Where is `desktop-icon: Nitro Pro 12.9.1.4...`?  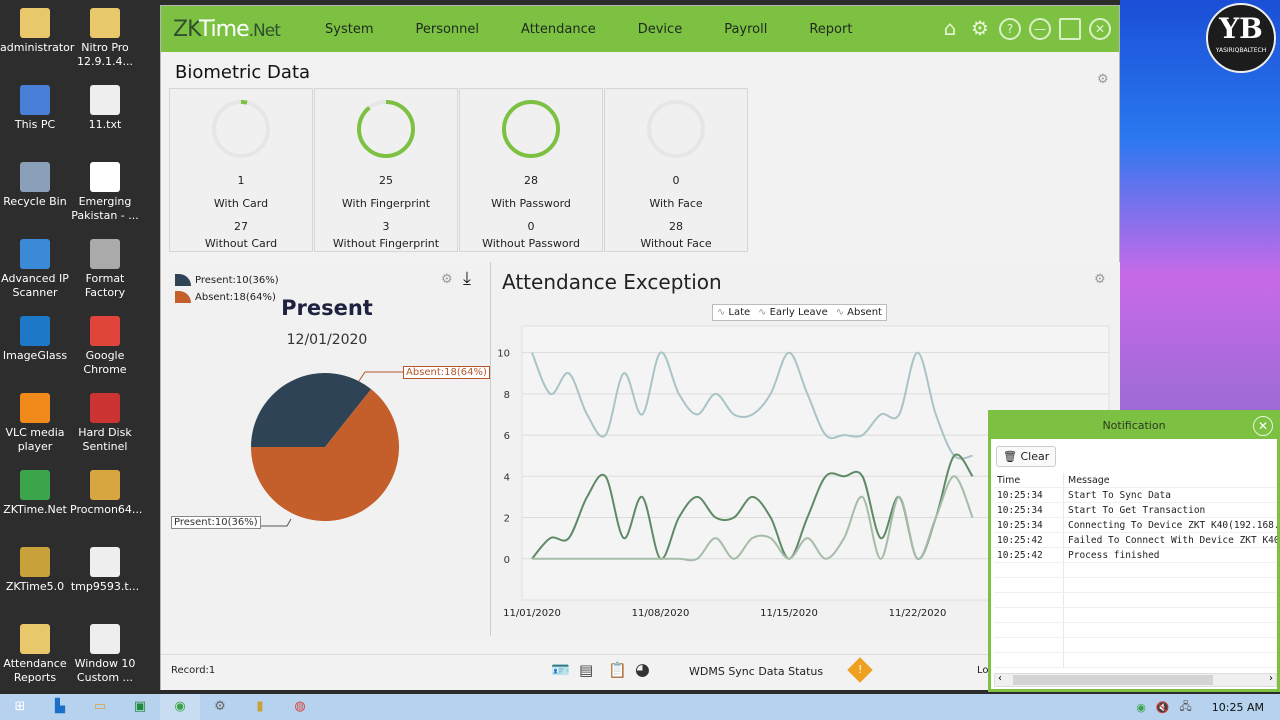 desktop-icon: Nitro Pro 12.9.1.4... is located at coordinates (105, 38).